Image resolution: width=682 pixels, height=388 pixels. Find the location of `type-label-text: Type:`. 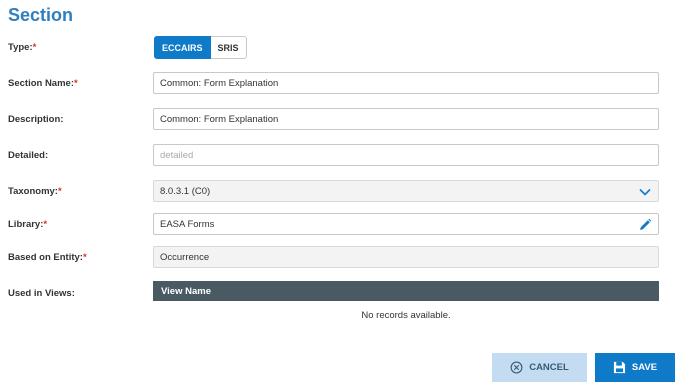

type-label-text: Type: is located at coordinates (20, 47).